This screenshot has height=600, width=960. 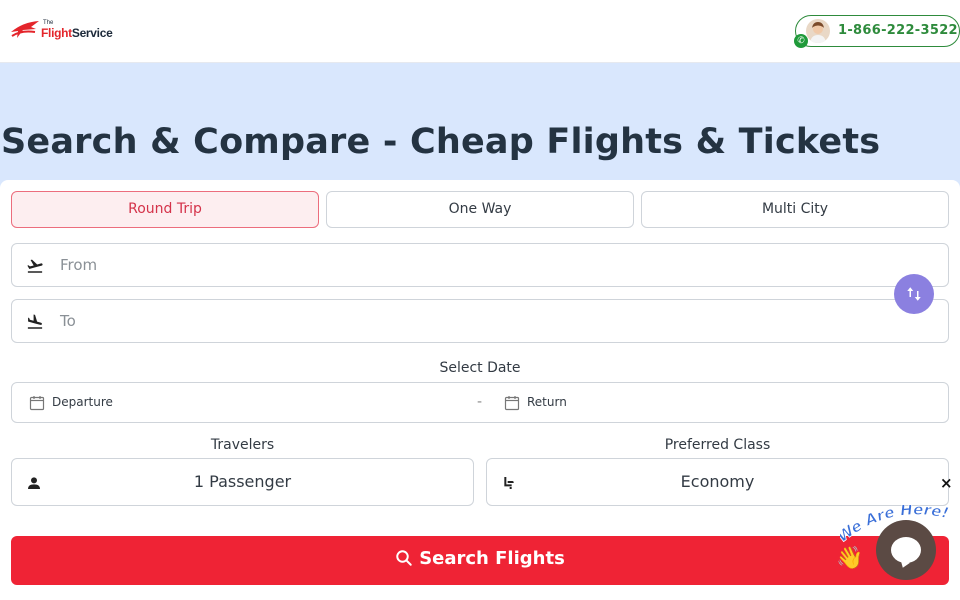 What do you see at coordinates (946, 483) in the screenshot?
I see `close-icon: ×` at bounding box center [946, 483].